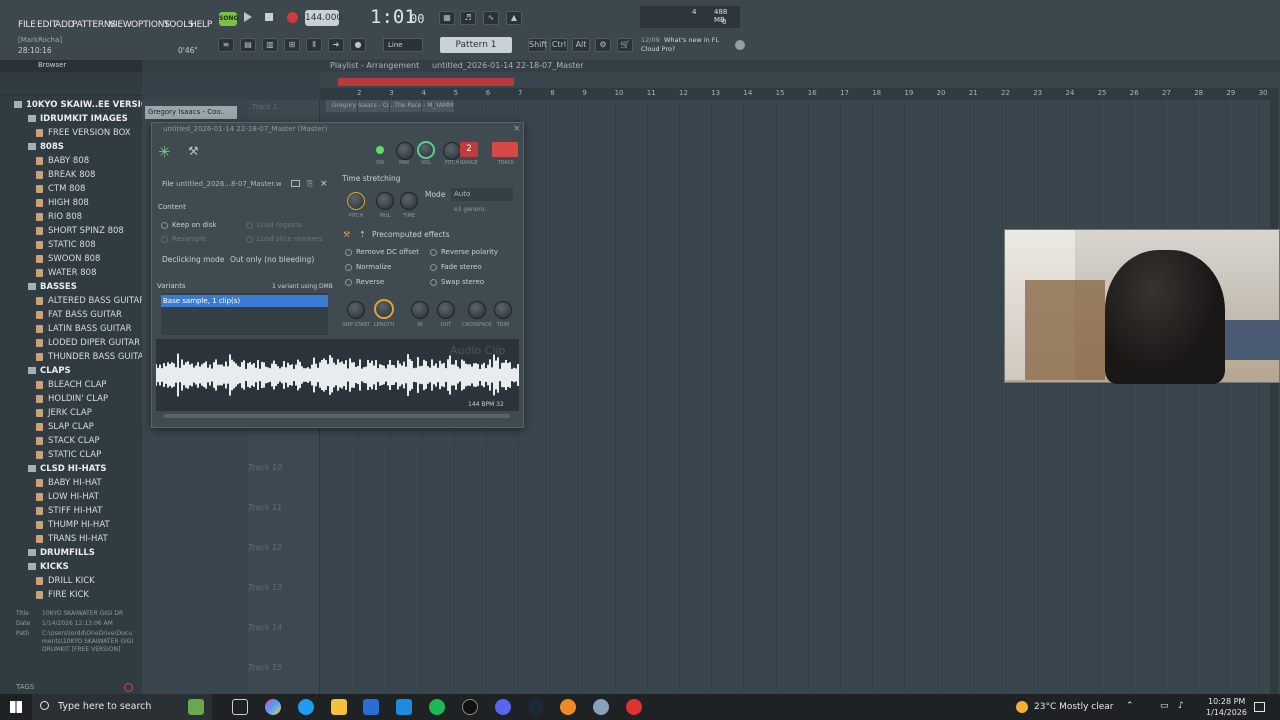 The width and height of the screenshot is (1280, 720). Describe the element at coordinates (46, 147) in the screenshot. I see `browser-folder-item: 808S` at that location.